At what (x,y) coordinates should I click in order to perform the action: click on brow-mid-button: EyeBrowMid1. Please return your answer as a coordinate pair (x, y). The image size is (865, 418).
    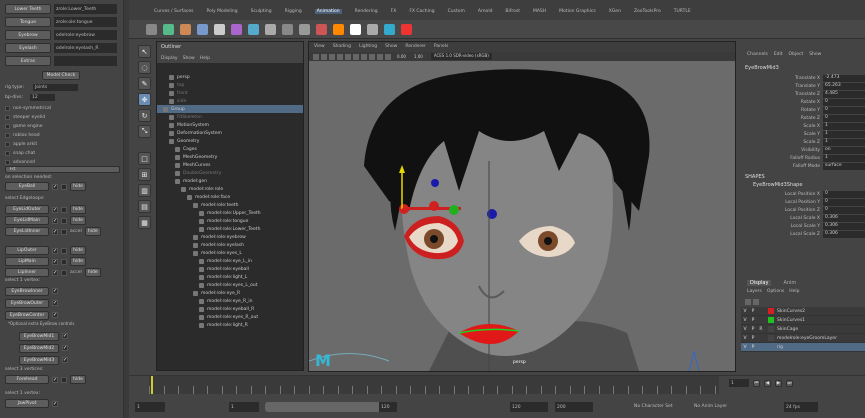
    Looking at the image, I should click on (39, 336).